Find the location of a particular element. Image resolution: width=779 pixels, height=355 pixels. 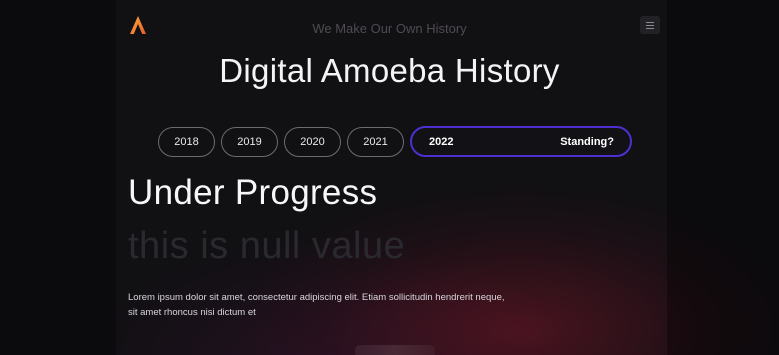

tagline: We Make Our Own History is located at coordinates (389, 28).